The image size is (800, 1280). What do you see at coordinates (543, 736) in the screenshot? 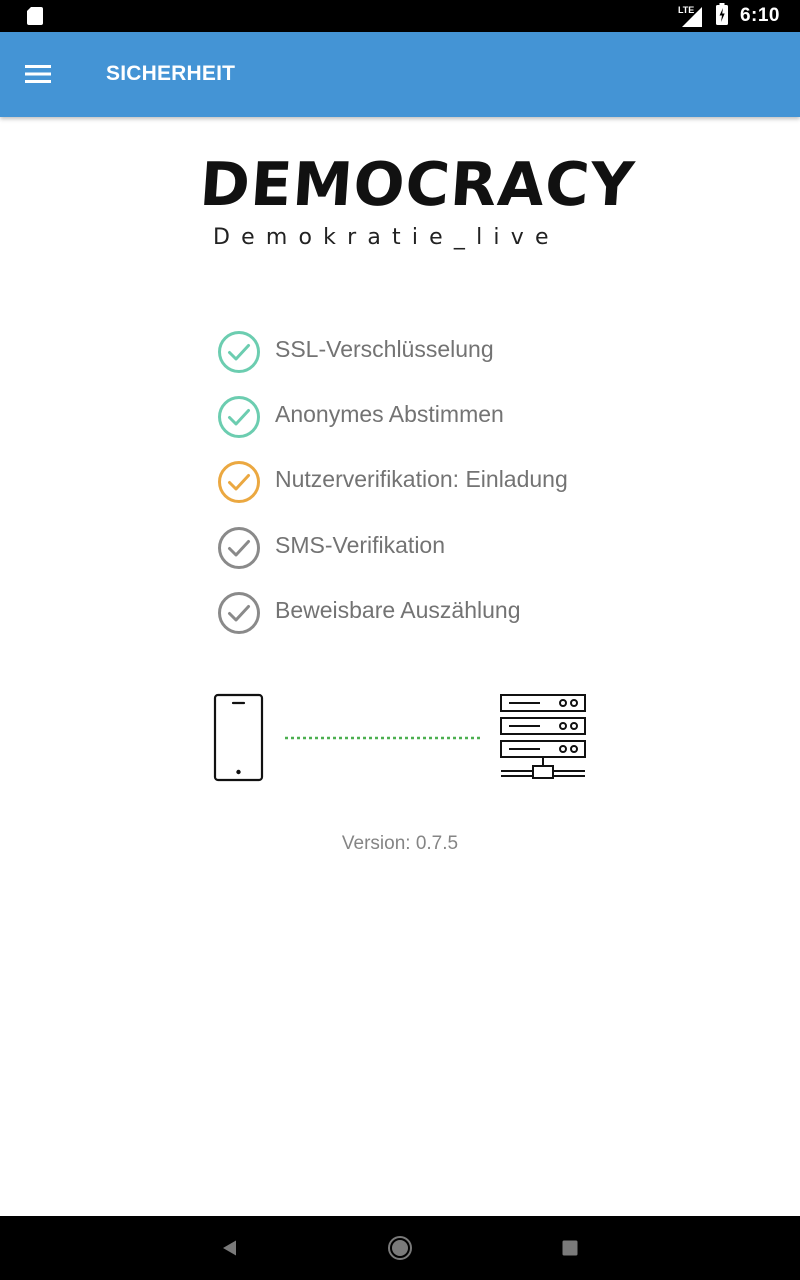
I see `server-icon` at bounding box center [543, 736].